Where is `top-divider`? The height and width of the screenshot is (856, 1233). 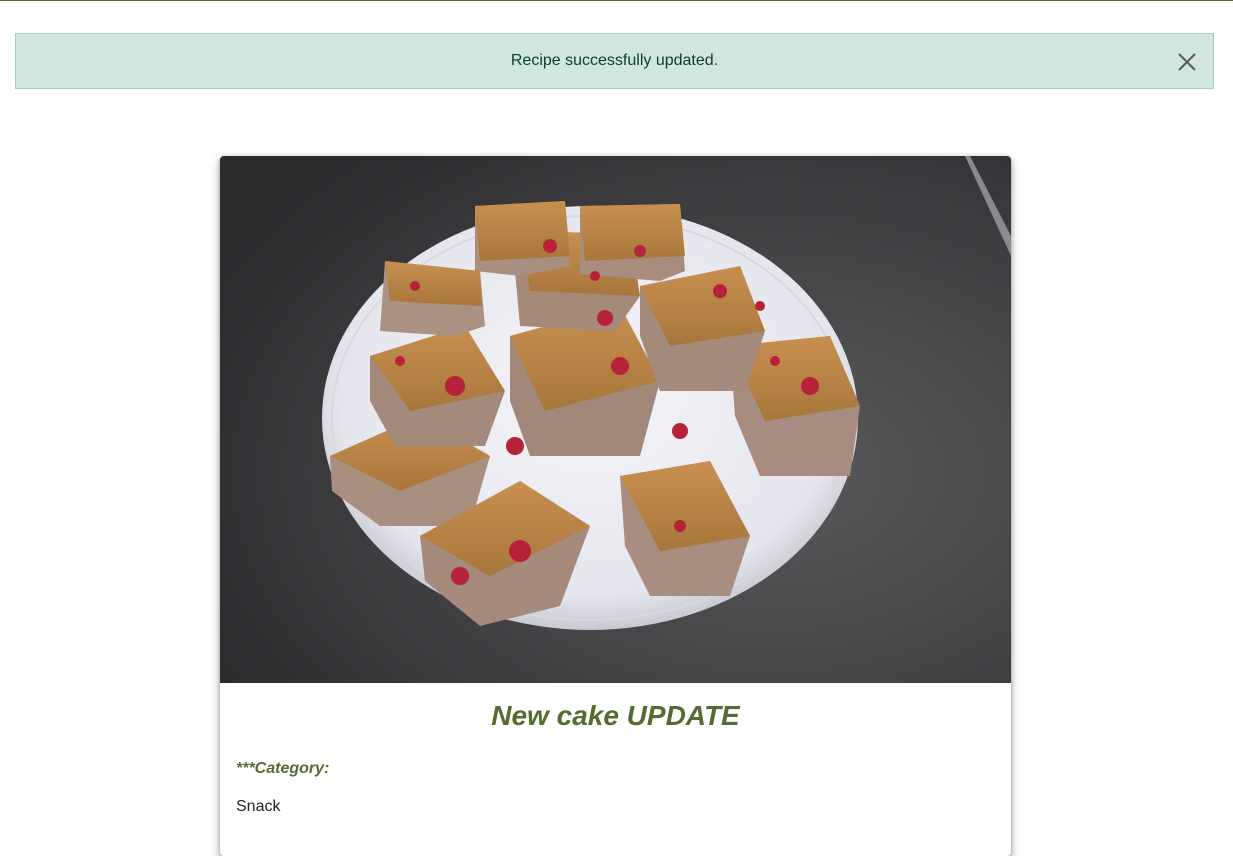
top-divider is located at coordinates (616, 0).